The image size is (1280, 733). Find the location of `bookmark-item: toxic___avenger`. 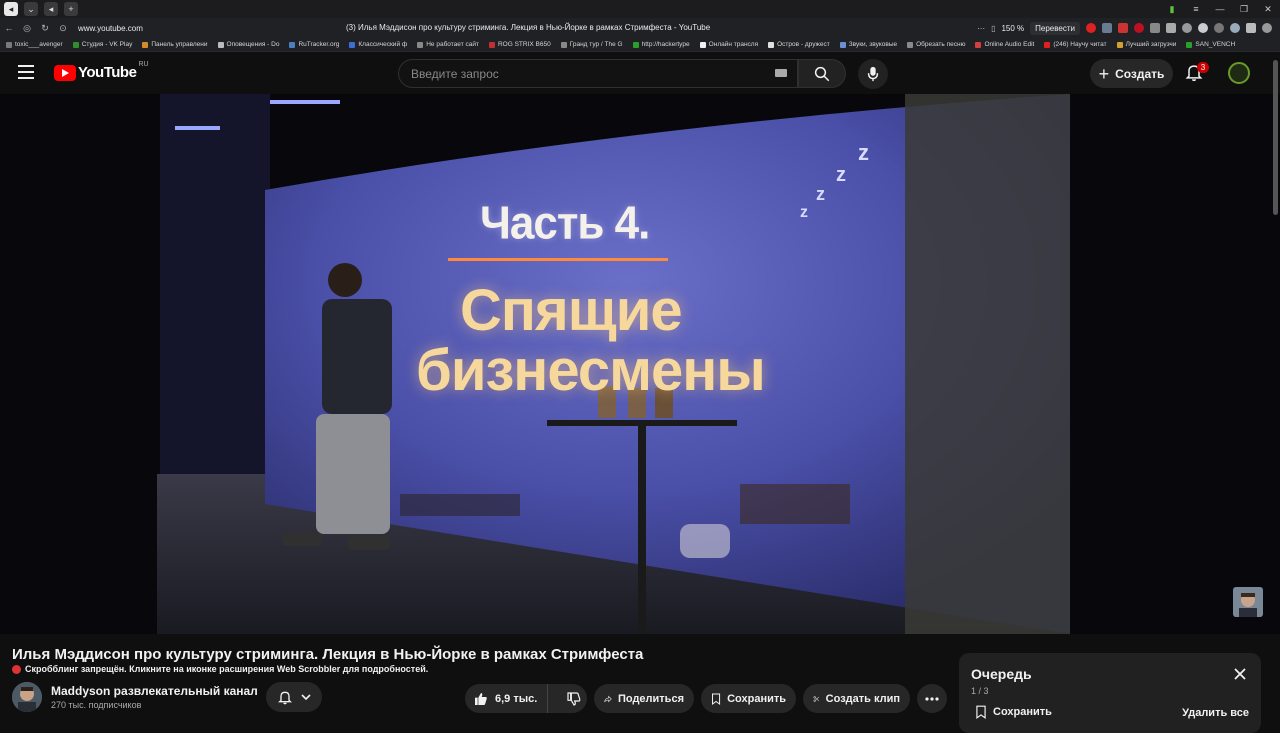

bookmark-item: toxic___avenger is located at coordinates (34, 44).